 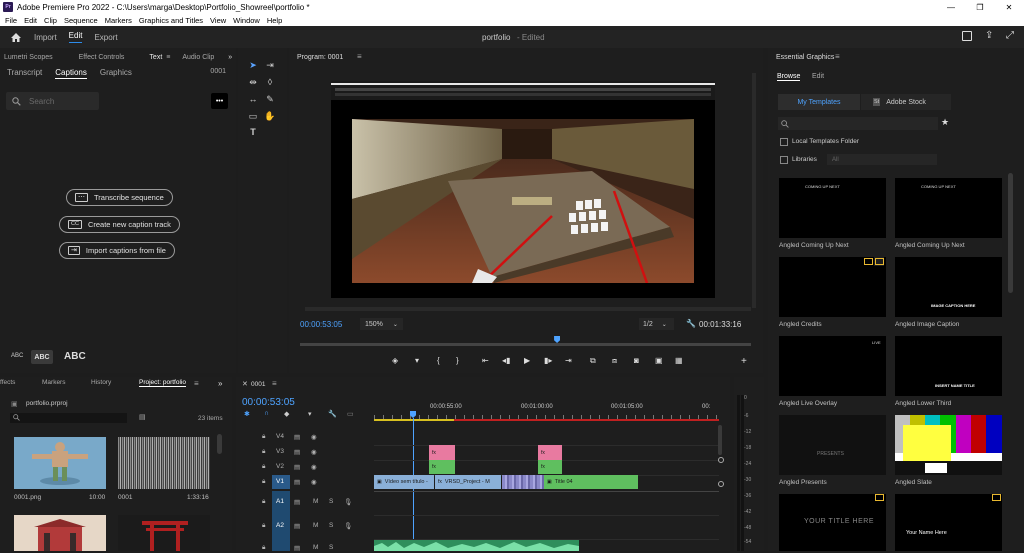 I want to click on close-tab-icon: ✕, so click(x=245, y=384).